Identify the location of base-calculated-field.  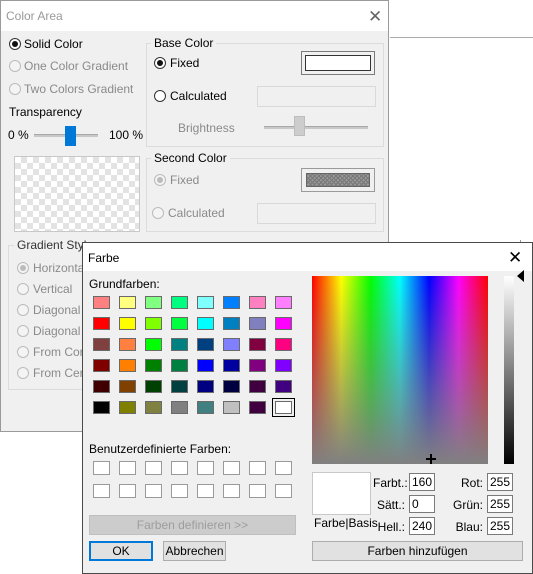
(316, 96).